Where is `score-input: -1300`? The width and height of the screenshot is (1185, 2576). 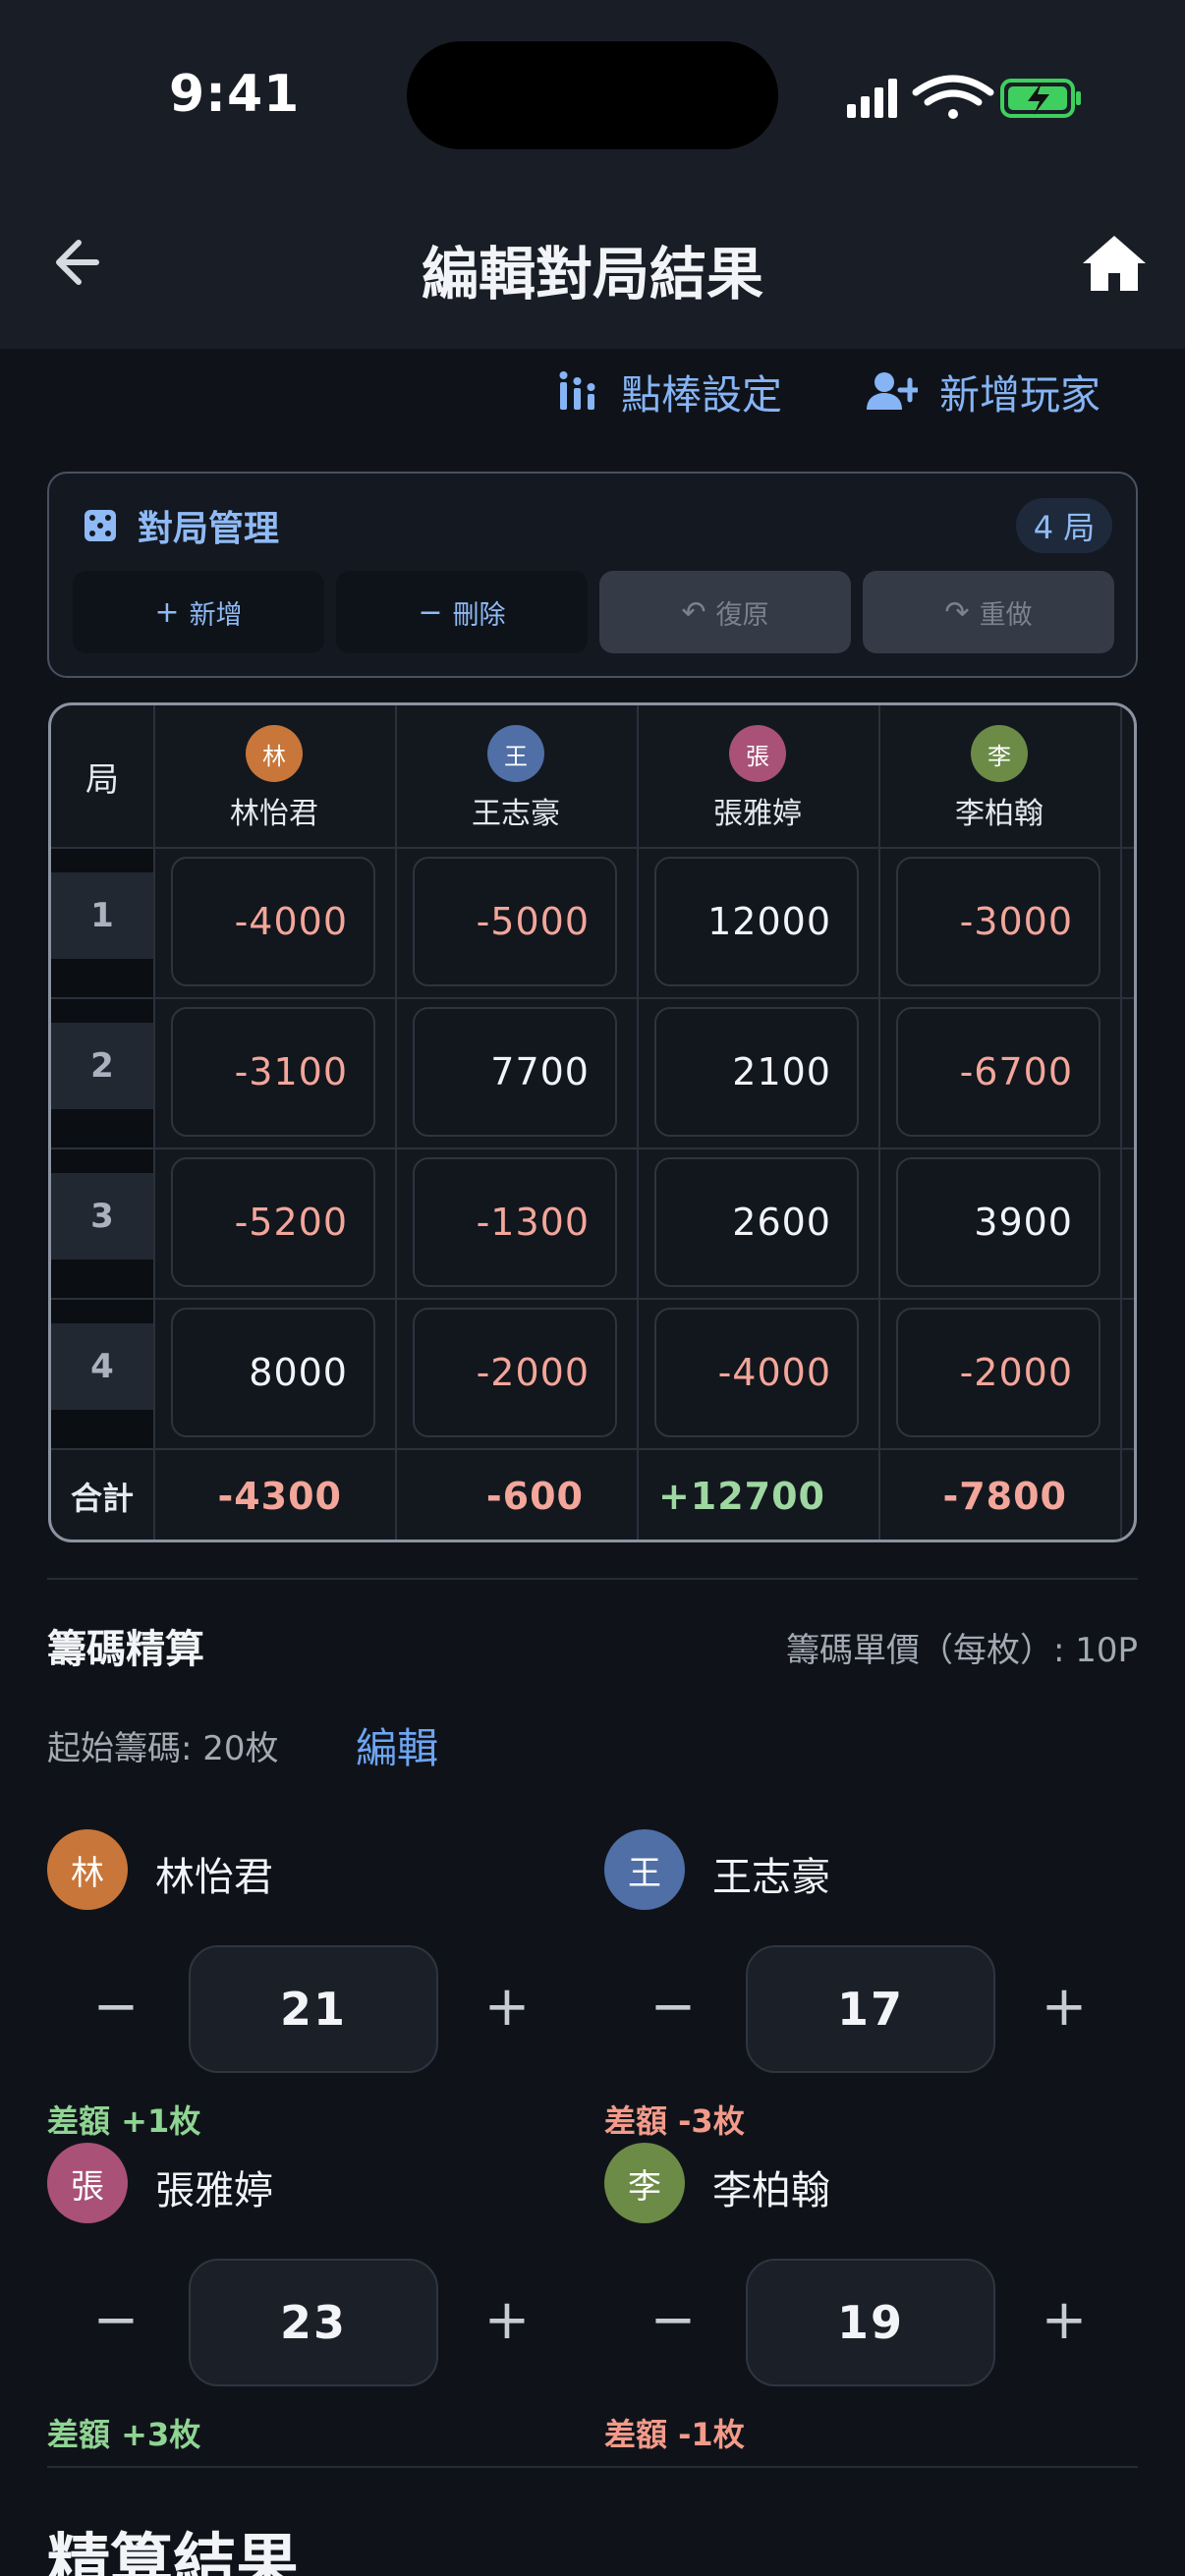 score-input: -1300 is located at coordinates (515, 1222).